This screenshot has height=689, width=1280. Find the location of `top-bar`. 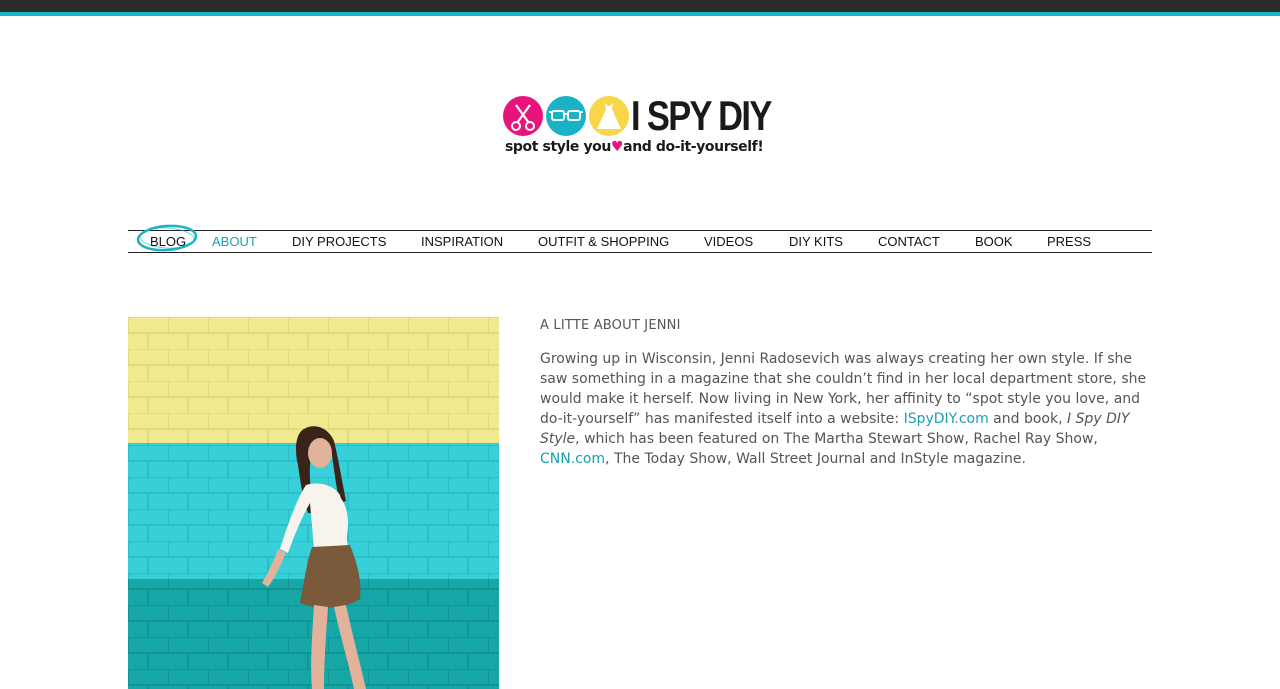

top-bar is located at coordinates (640, 6).